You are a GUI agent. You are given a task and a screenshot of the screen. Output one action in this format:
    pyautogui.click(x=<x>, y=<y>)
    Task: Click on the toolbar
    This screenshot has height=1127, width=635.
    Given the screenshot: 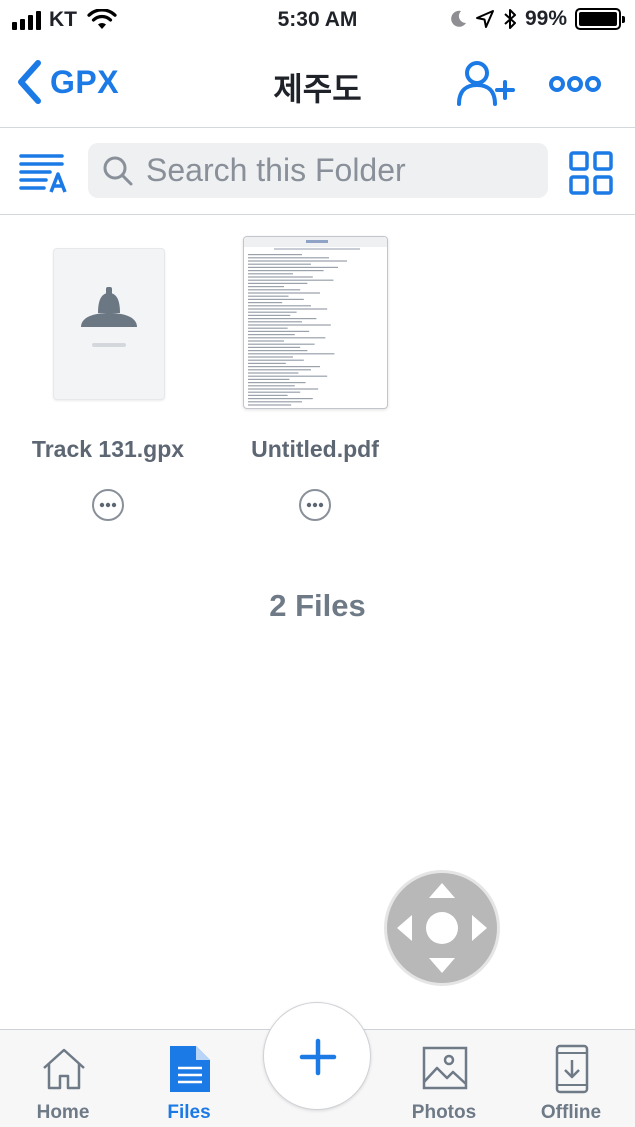 What is the action you would take?
    pyautogui.click(x=317, y=171)
    